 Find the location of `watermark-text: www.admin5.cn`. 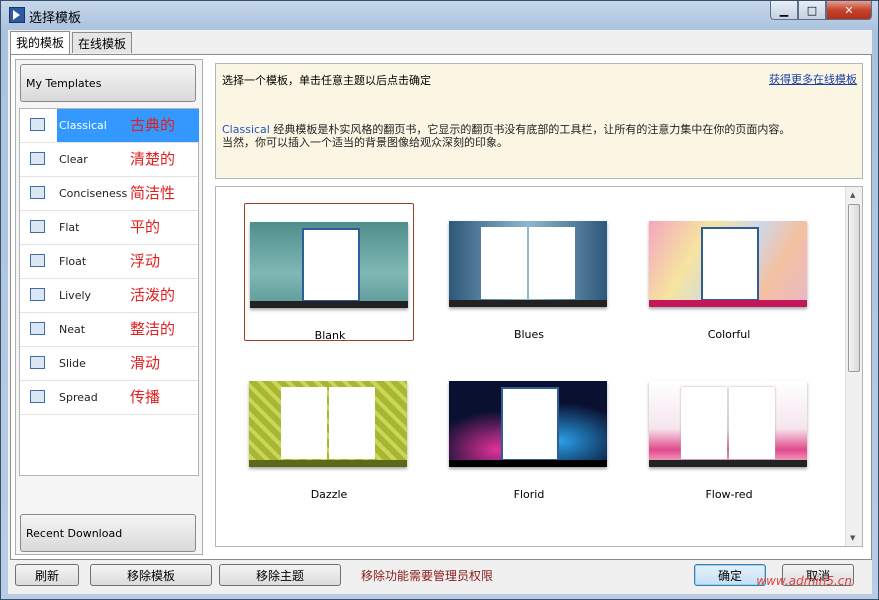

watermark-text: www.admin5.cn is located at coordinates (804, 581).